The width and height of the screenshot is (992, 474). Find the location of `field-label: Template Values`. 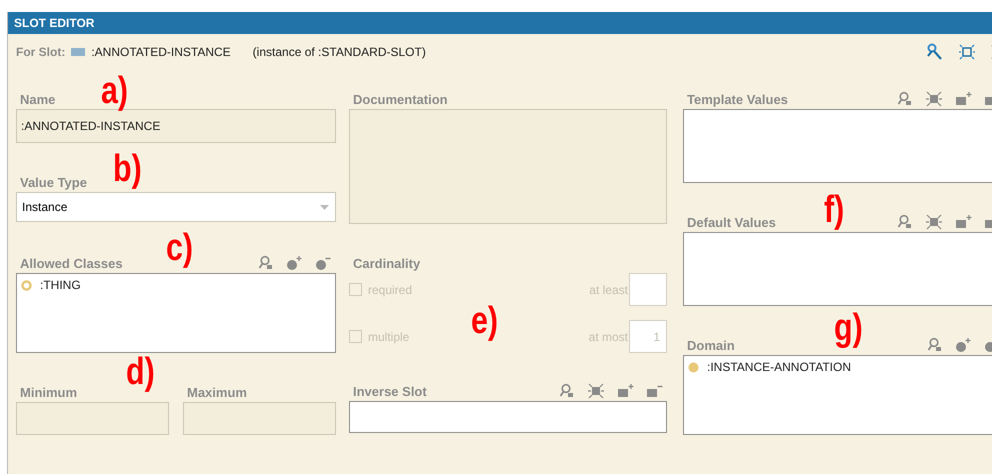

field-label: Template Values is located at coordinates (737, 99).